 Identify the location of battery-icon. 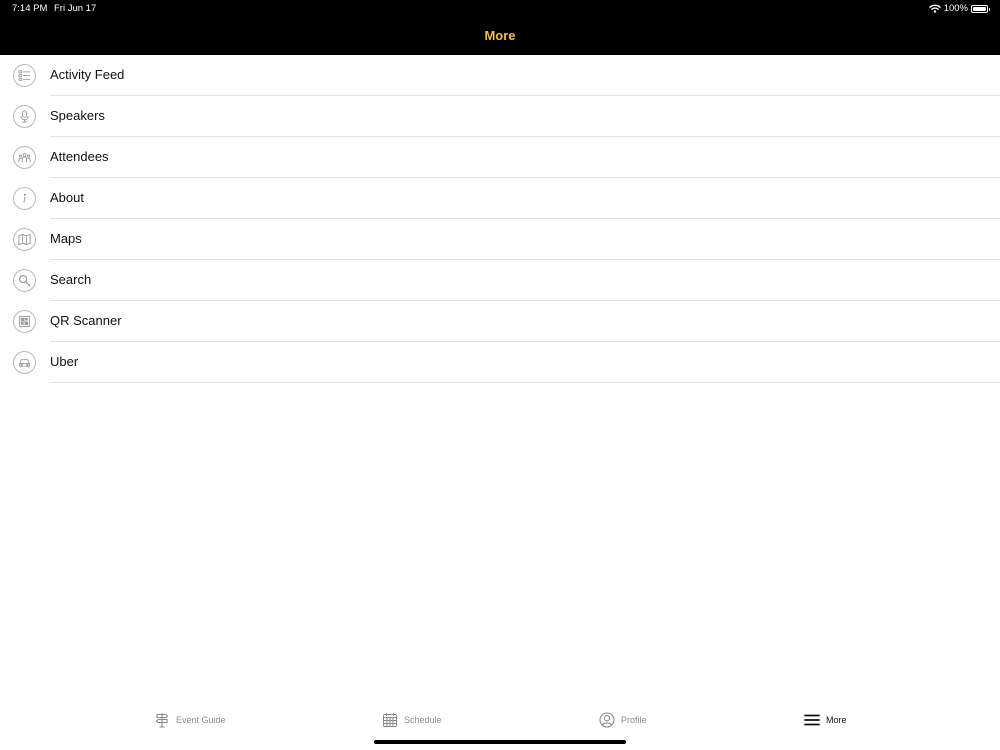
(980, 8).